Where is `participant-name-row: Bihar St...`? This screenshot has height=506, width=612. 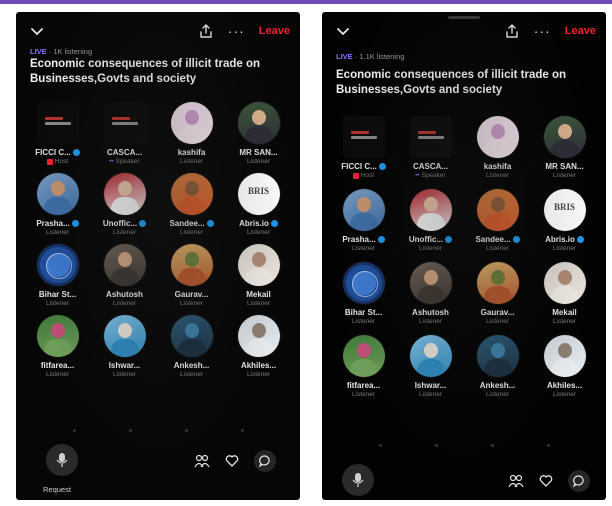 participant-name-row: Bihar St... is located at coordinates (57, 294).